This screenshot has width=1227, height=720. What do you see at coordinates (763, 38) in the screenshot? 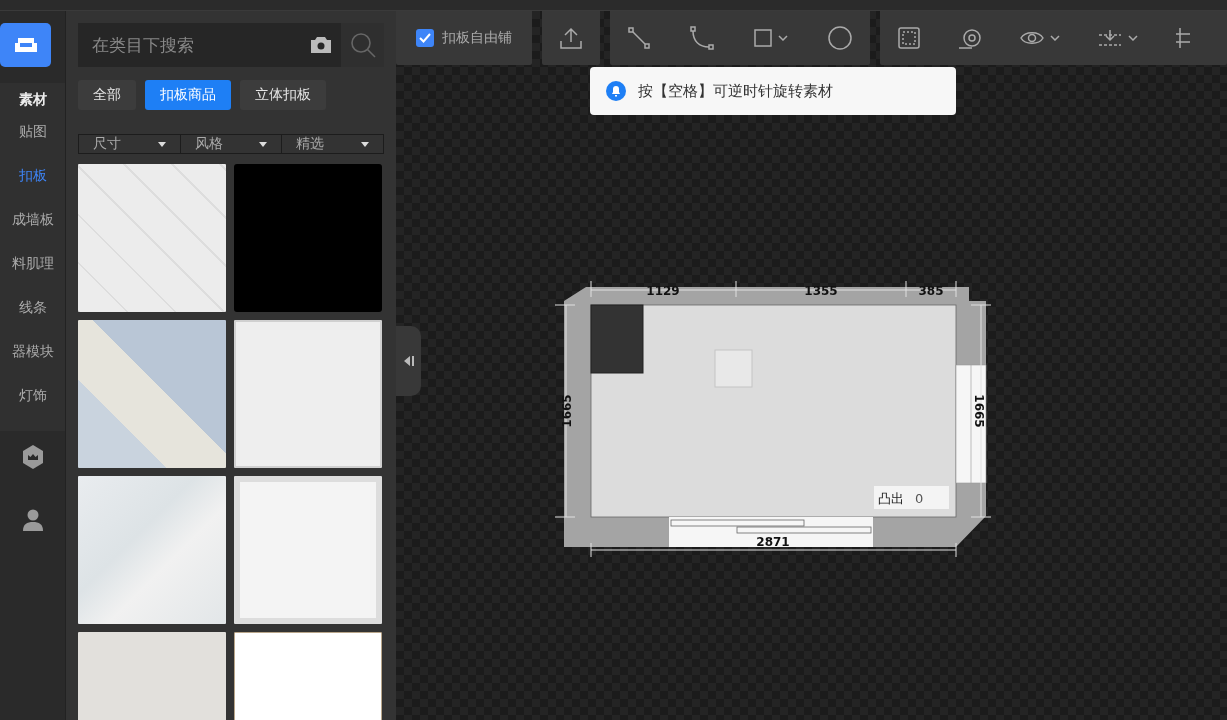
I see `square-icon` at bounding box center [763, 38].